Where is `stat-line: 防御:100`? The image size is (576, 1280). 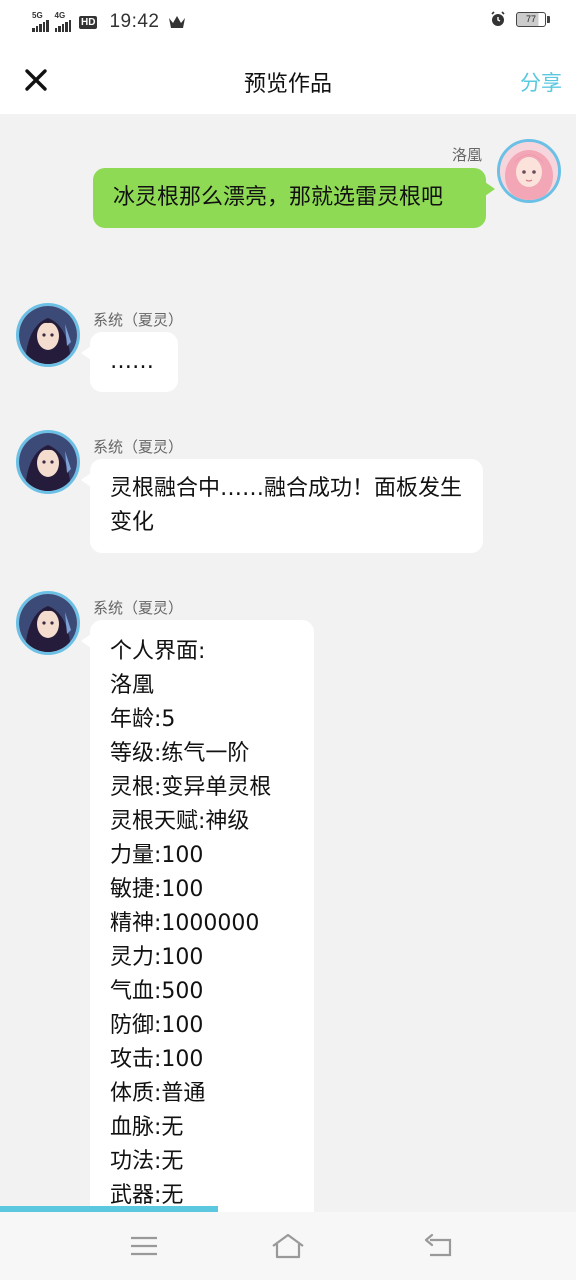 stat-line: 防御:100 is located at coordinates (157, 1025).